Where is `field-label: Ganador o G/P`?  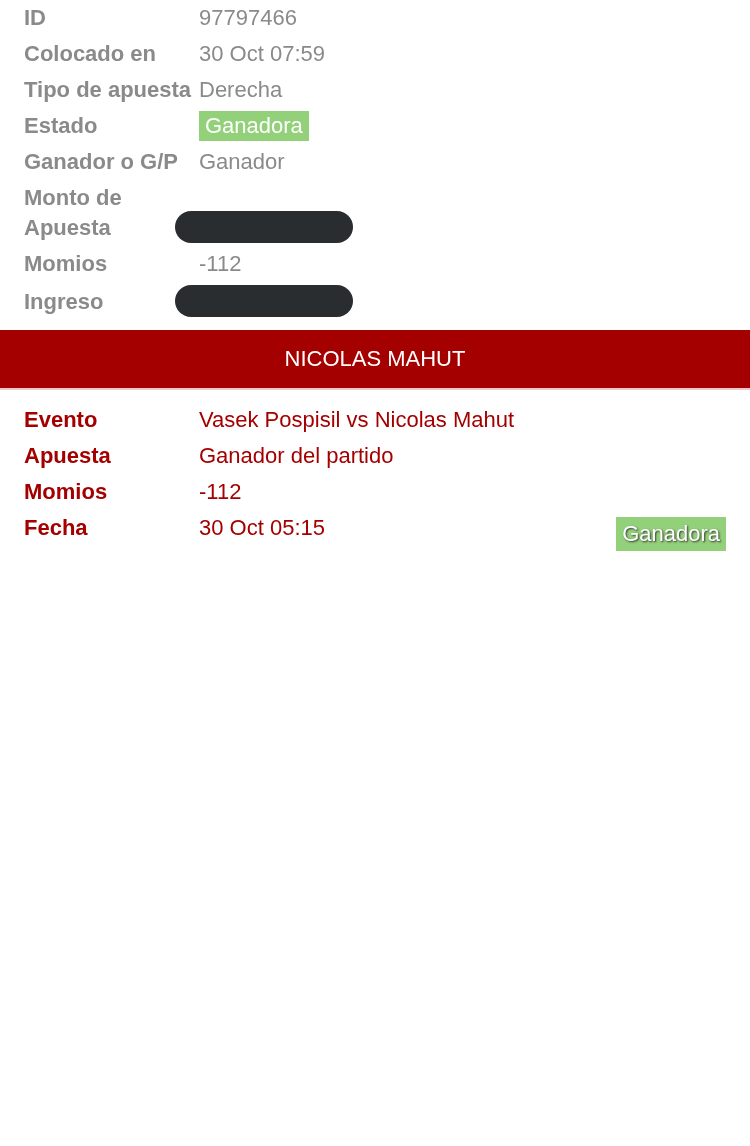 field-label: Ganador o G/P is located at coordinates (102, 162).